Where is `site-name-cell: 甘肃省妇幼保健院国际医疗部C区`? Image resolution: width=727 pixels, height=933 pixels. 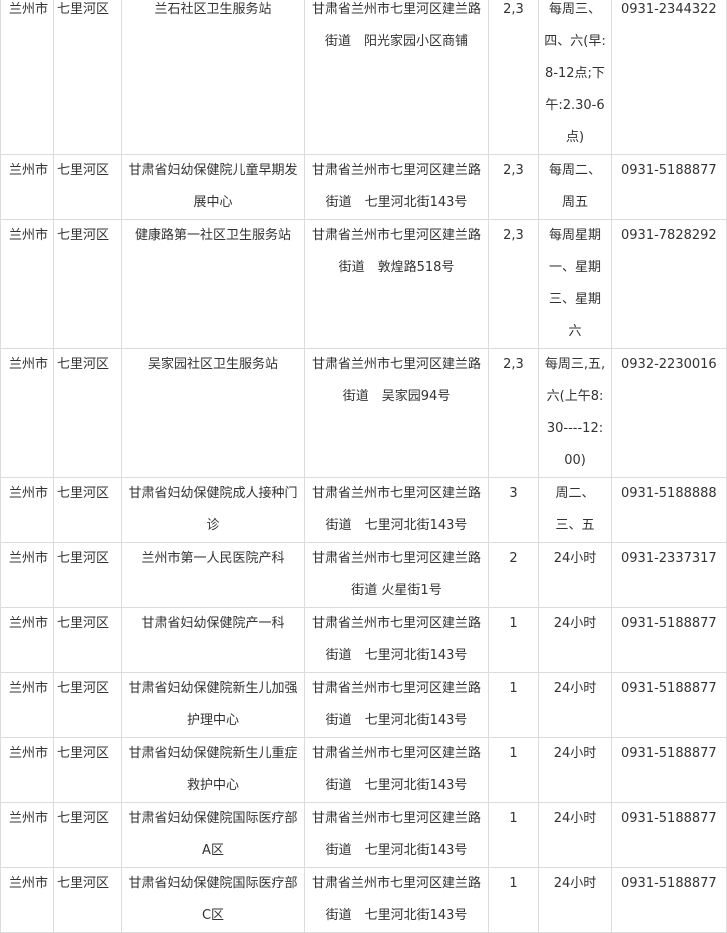 site-name-cell: 甘肃省妇幼保健院国际医疗部C区 is located at coordinates (213, 900).